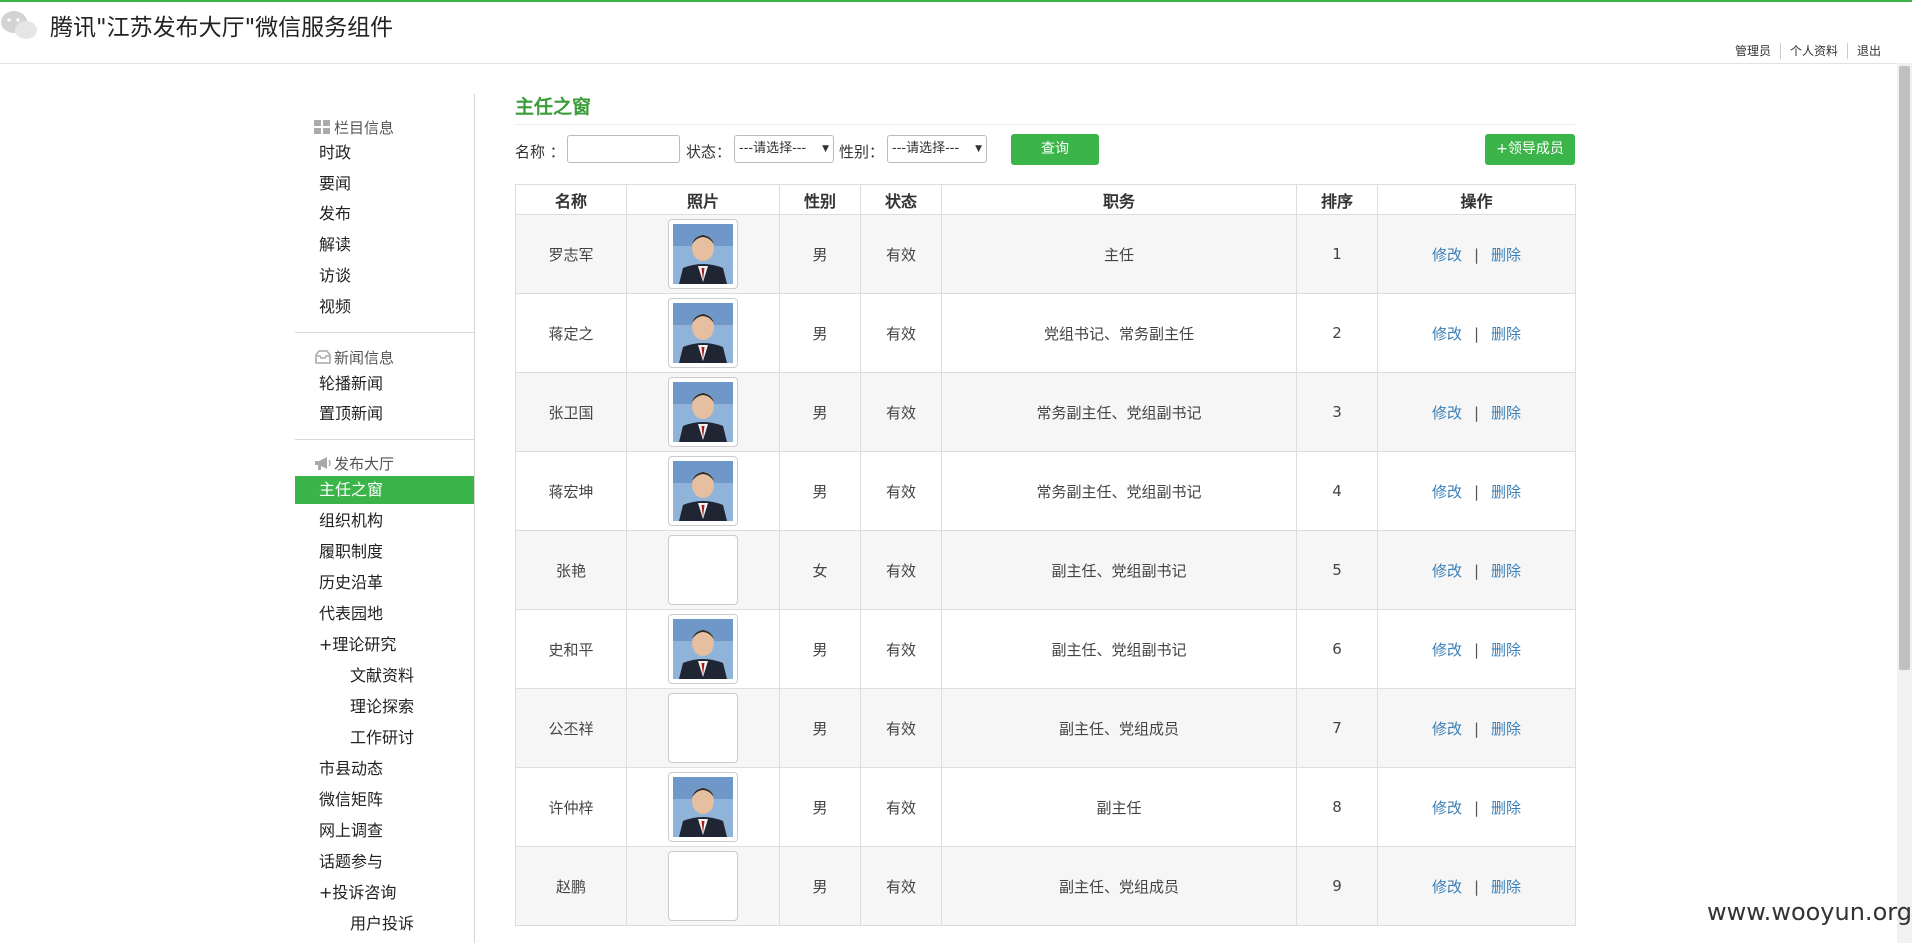  Describe the element at coordinates (1119, 570) in the screenshot. I see `cell-post: 副主任、党组副书记` at that location.